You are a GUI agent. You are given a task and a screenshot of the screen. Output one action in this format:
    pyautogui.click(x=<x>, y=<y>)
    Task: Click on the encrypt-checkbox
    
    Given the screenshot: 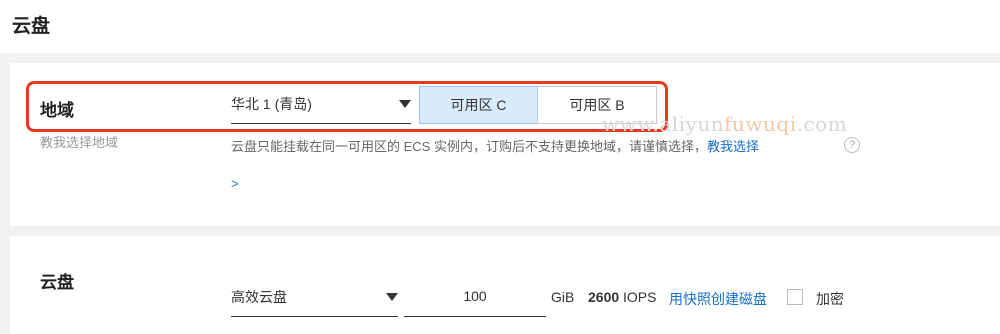 What is the action you would take?
    pyautogui.click(x=795, y=297)
    